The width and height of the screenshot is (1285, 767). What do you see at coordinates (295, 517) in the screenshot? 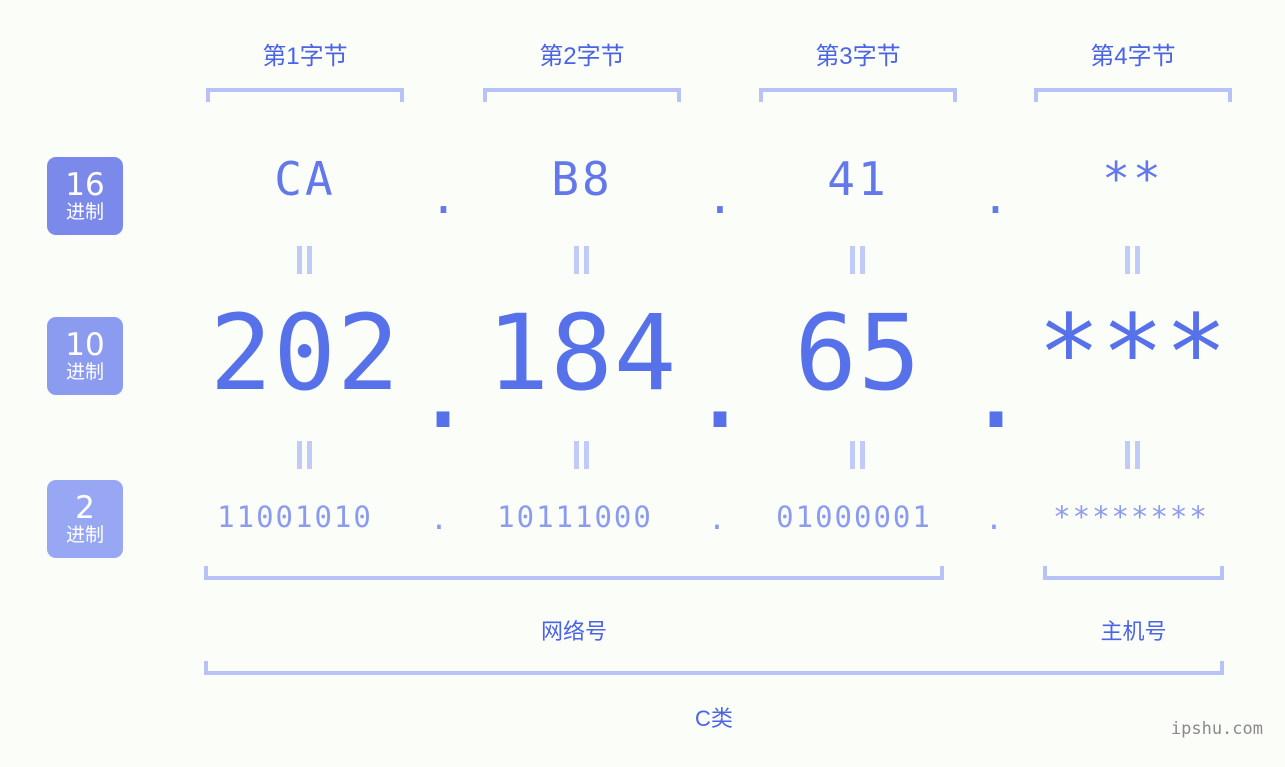
I see `binary-byte-1: 11001010` at bounding box center [295, 517].